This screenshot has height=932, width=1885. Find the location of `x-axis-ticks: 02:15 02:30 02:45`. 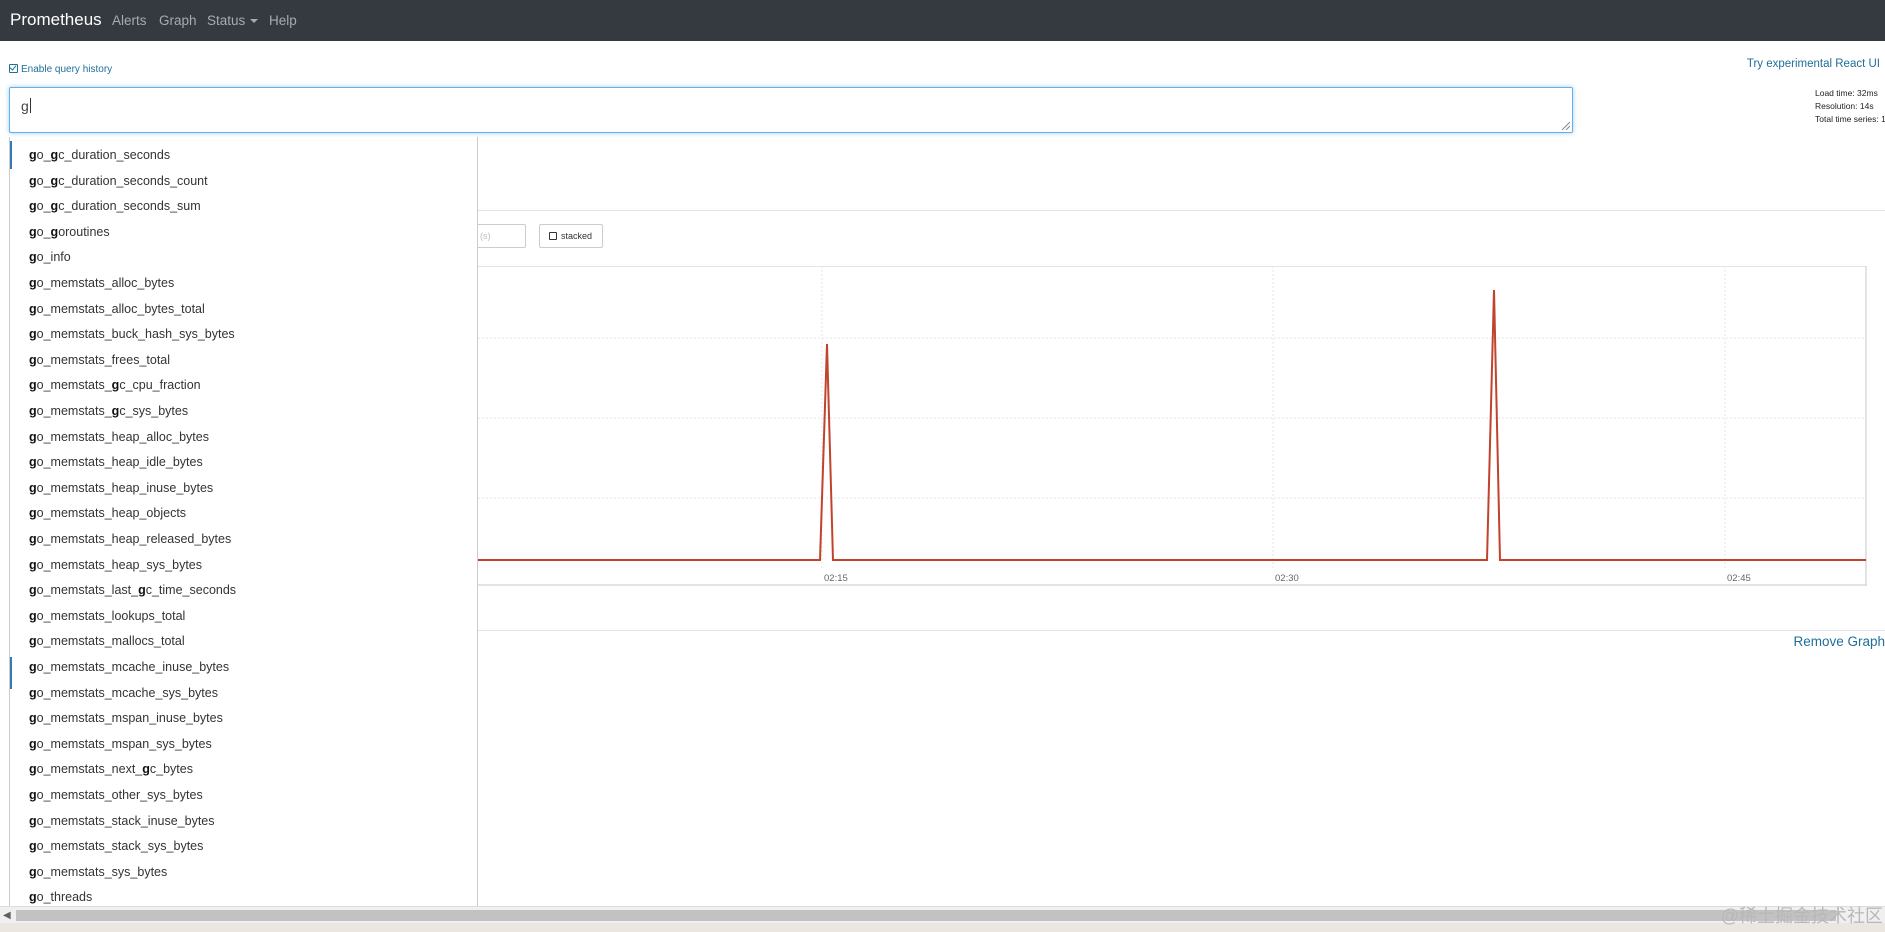

x-axis-ticks: 02:15 02:30 02:45 is located at coordinates (1287, 578).